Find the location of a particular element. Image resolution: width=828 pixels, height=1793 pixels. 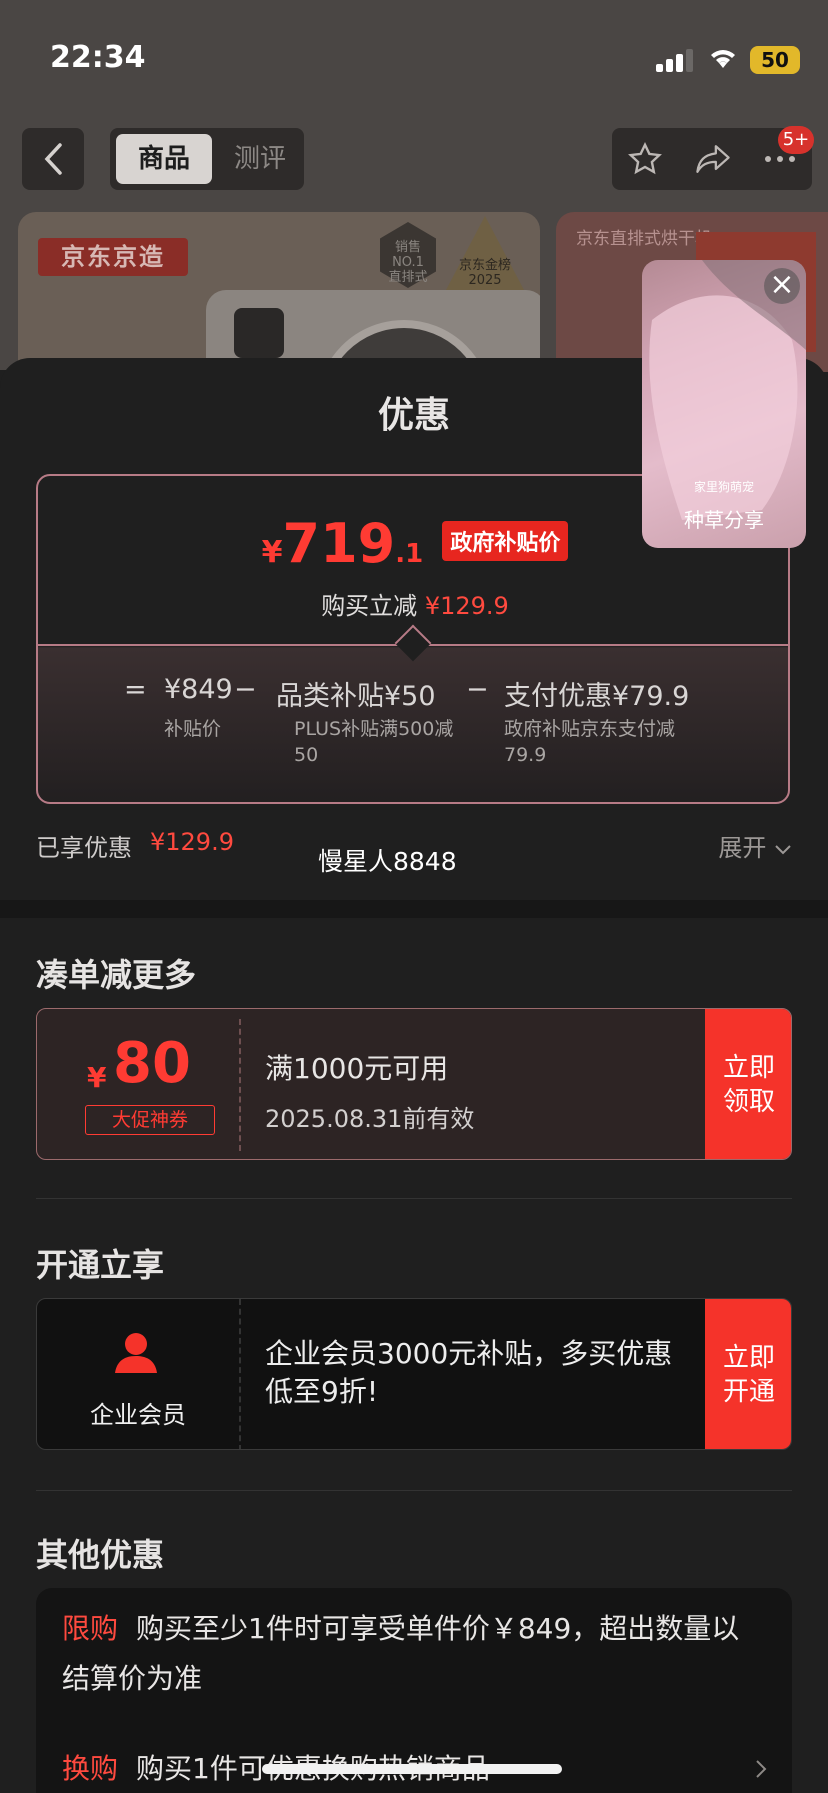

section-gap is located at coordinates (414, 909).